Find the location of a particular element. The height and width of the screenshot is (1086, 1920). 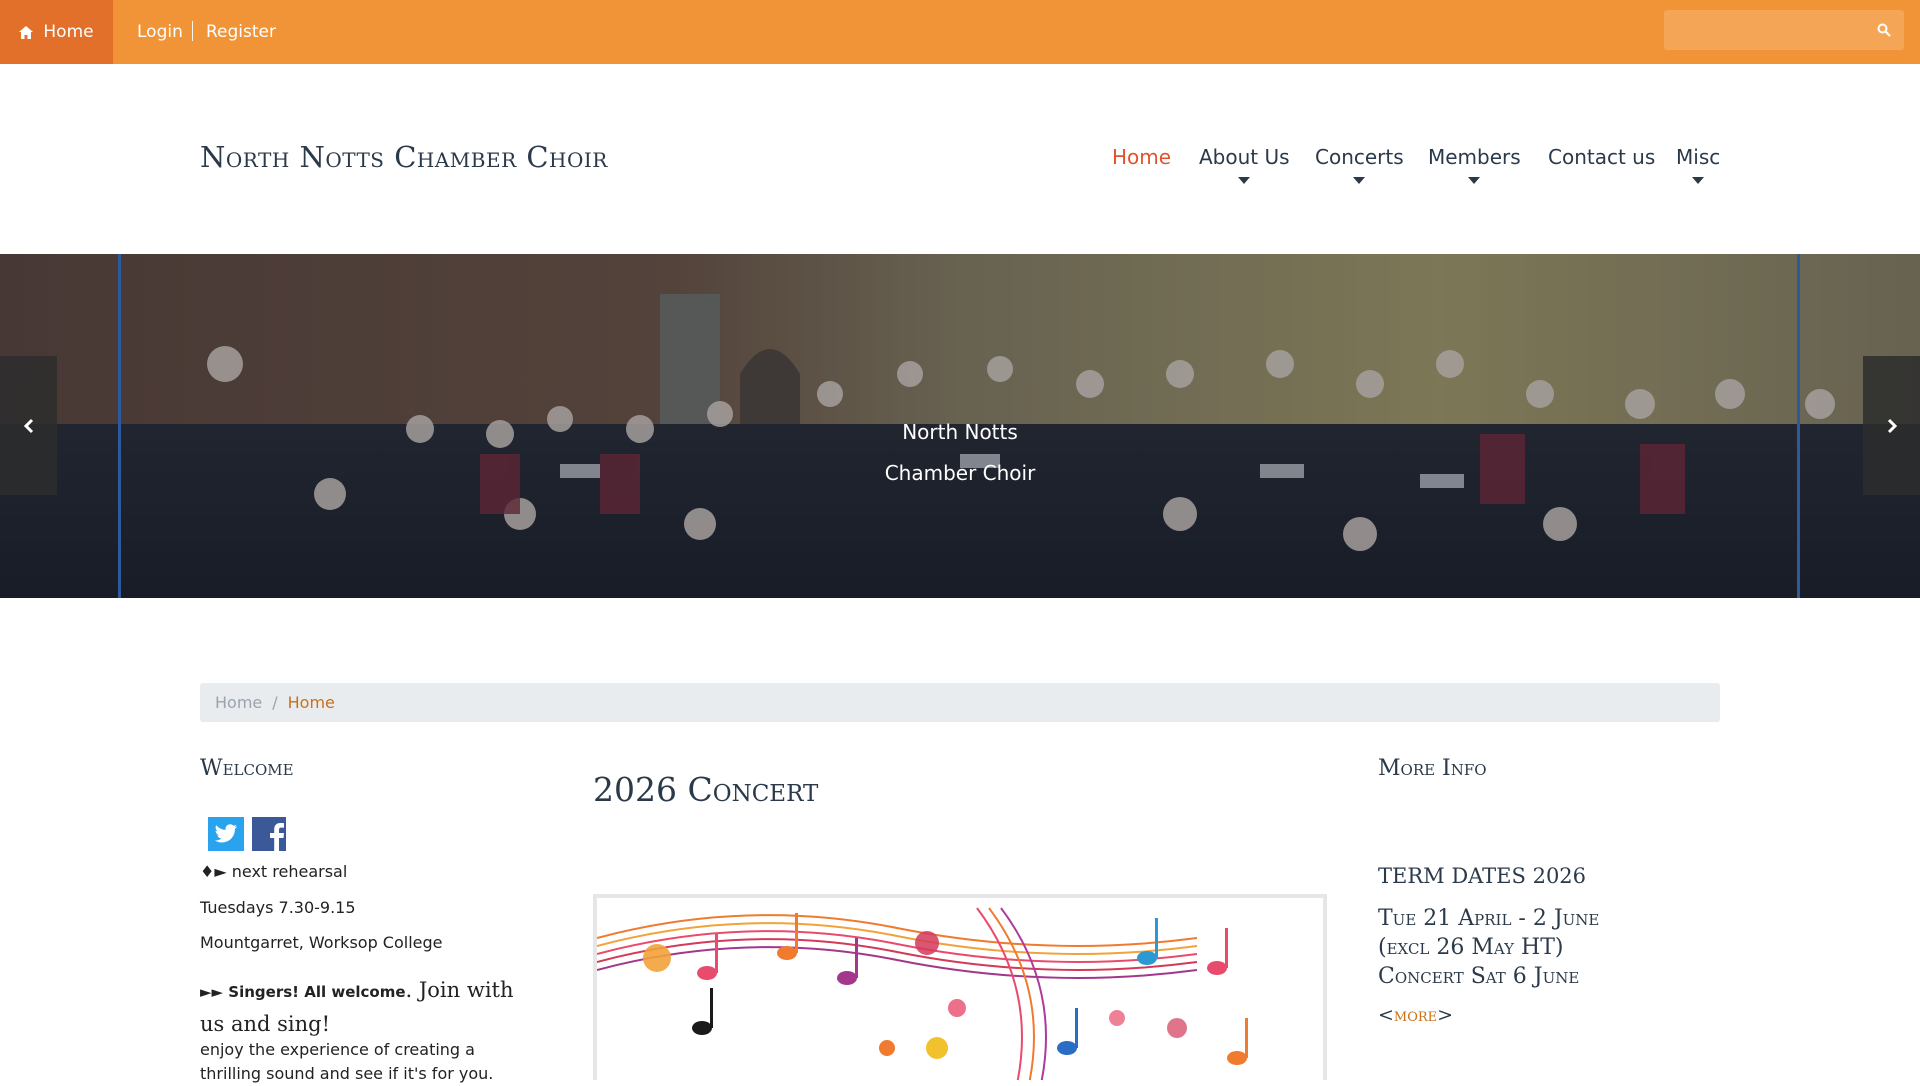

chevron-left-icon is located at coordinates (28, 425).